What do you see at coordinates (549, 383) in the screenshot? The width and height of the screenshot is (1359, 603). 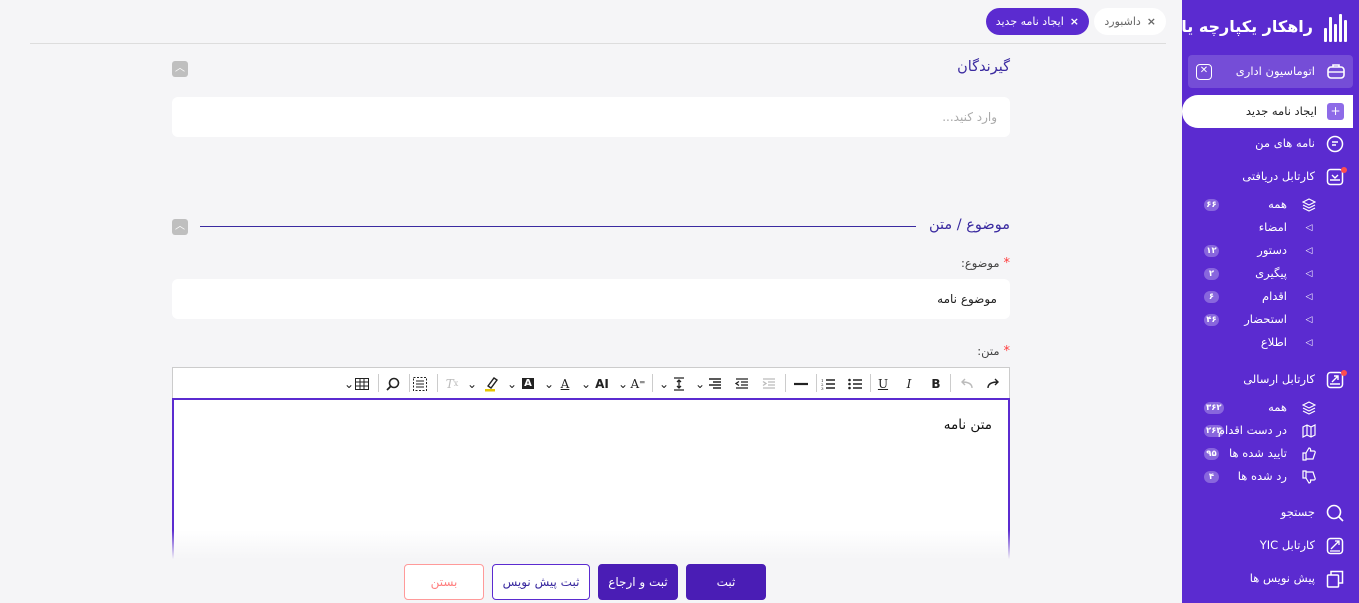 I see `font-color-chevron-icon: ⌄` at bounding box center [549, 383].